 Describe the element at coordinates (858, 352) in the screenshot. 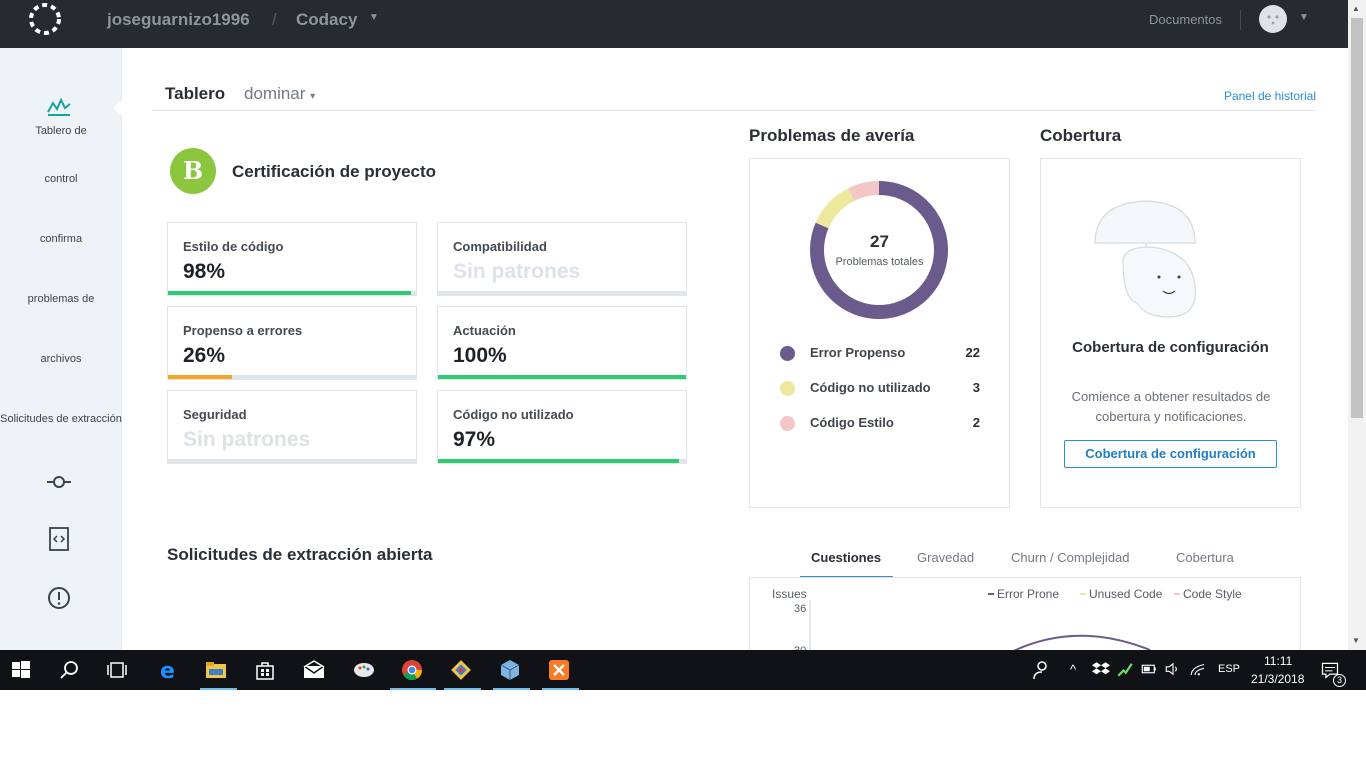

I see `legend-name: Error Propenso` at that location.